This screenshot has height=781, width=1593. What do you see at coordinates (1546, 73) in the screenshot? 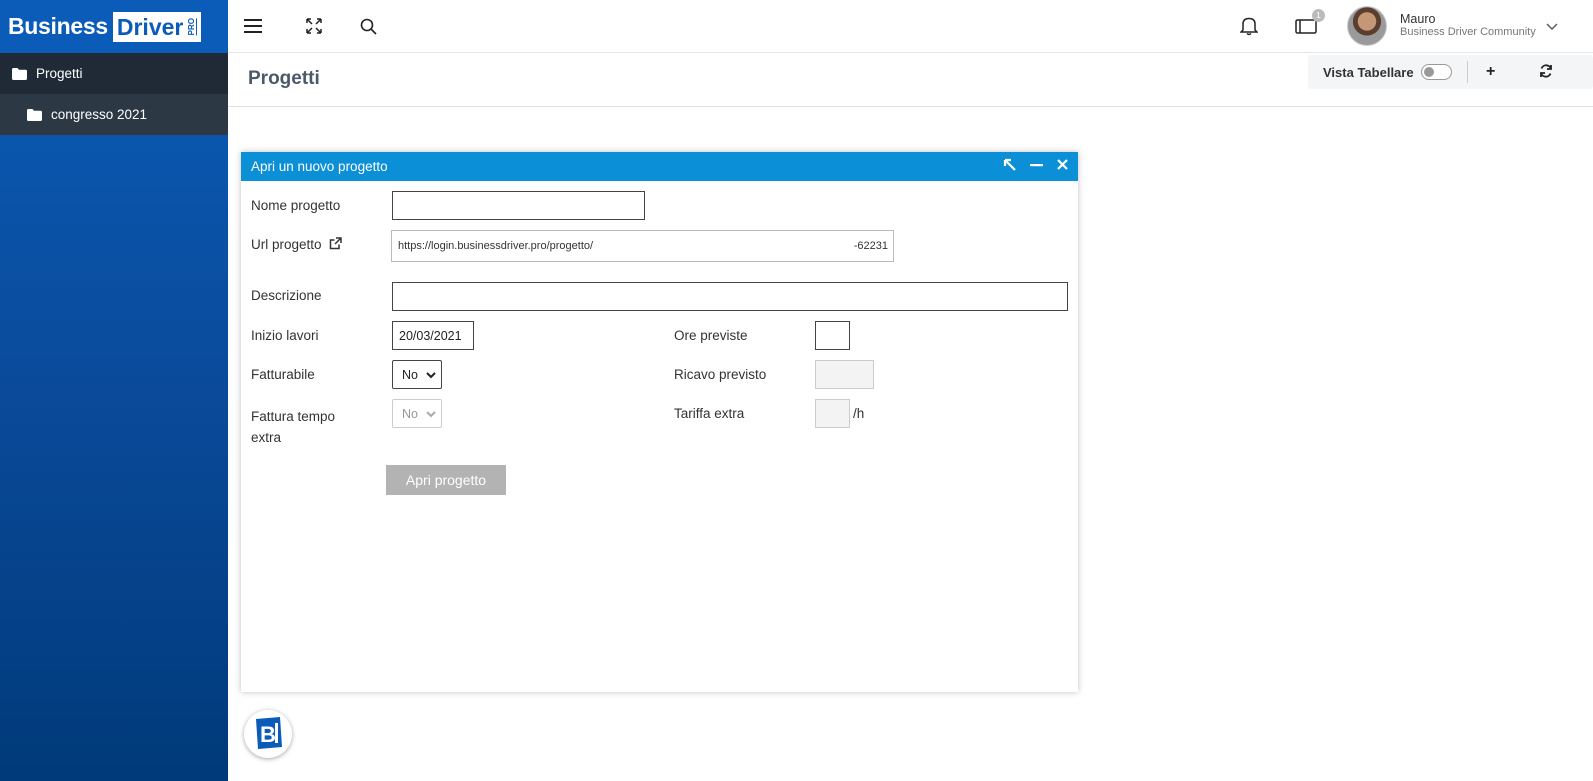
I see `refresh-icon` at bounding box center [1546, 73].